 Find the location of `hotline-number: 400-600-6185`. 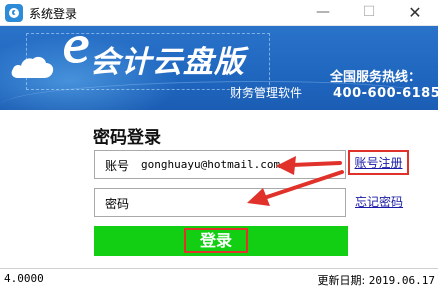

hotline-number: 400-600-6185 is located at coordinates (385, 93).